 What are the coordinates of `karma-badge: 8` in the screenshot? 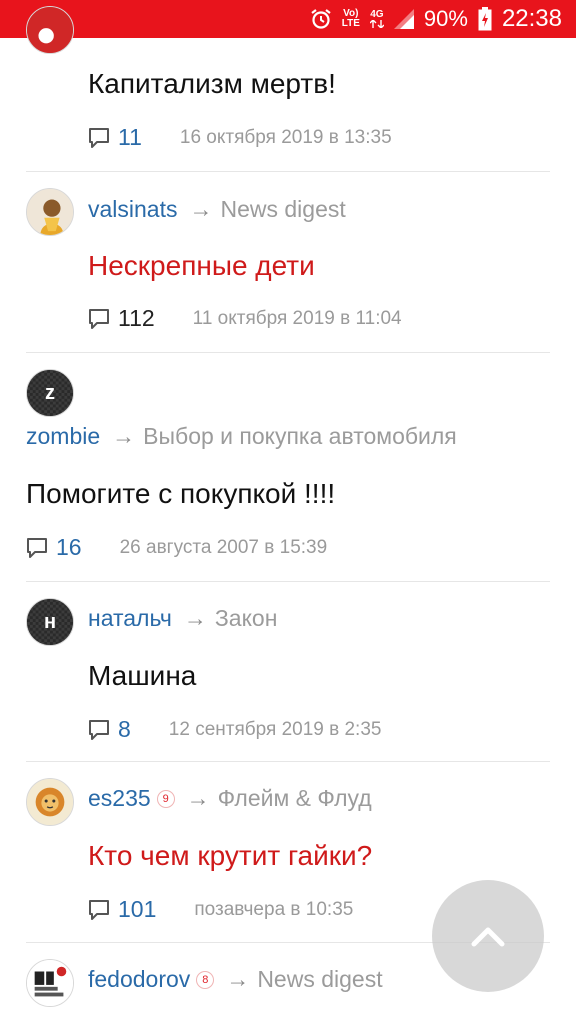 It's located at (205, 979).